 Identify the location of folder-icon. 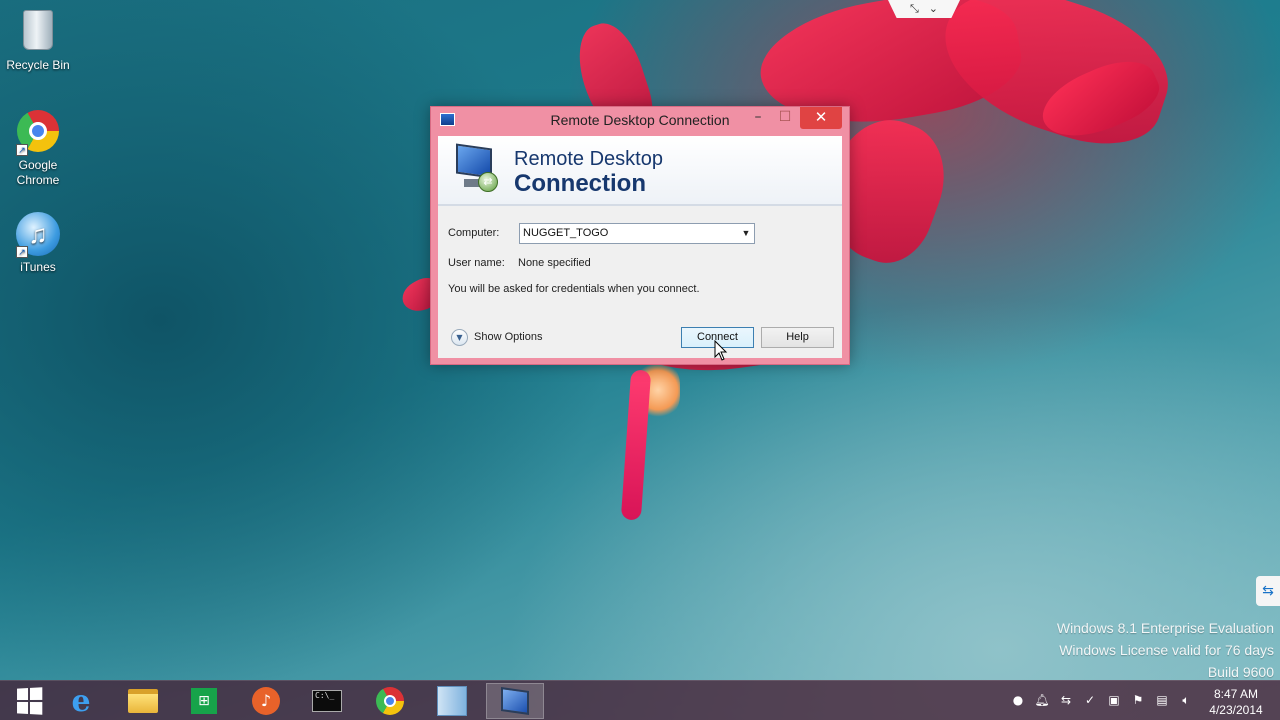
(143, 701).